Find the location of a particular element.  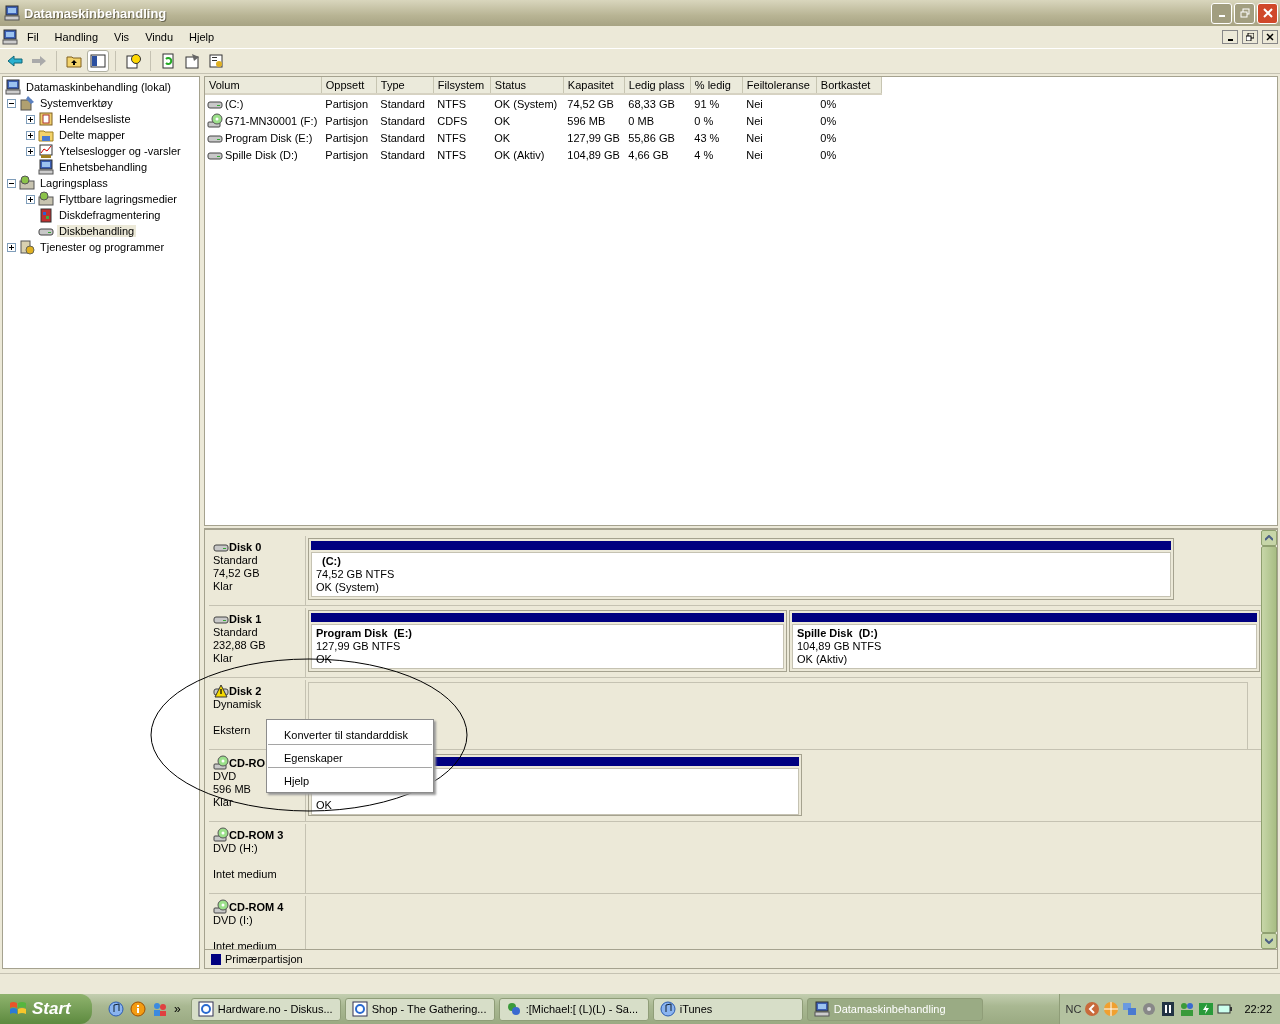

column-header: % ledig is located at coordinates (716, 85).